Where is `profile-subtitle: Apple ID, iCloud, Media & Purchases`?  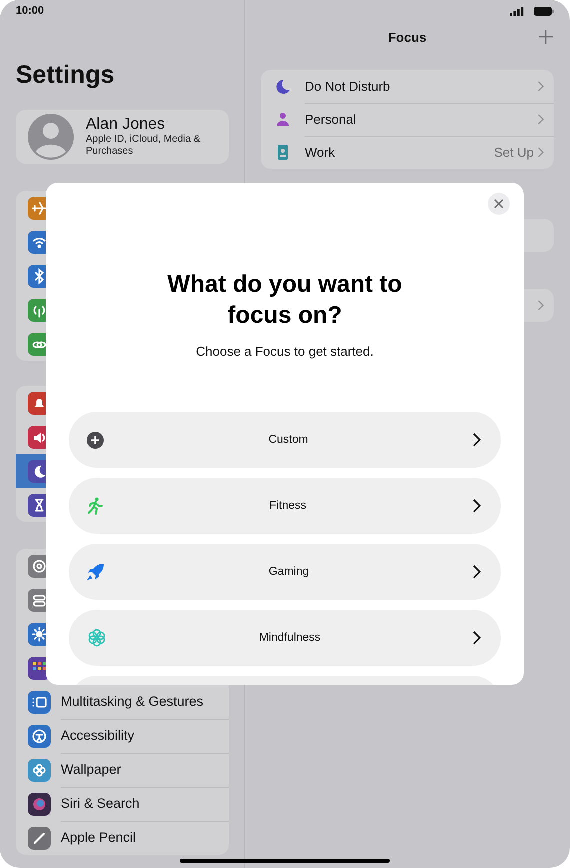 profile-subtitle: Apple ID, iCloud, Media & Purchases is located at coordinates (144, 146).